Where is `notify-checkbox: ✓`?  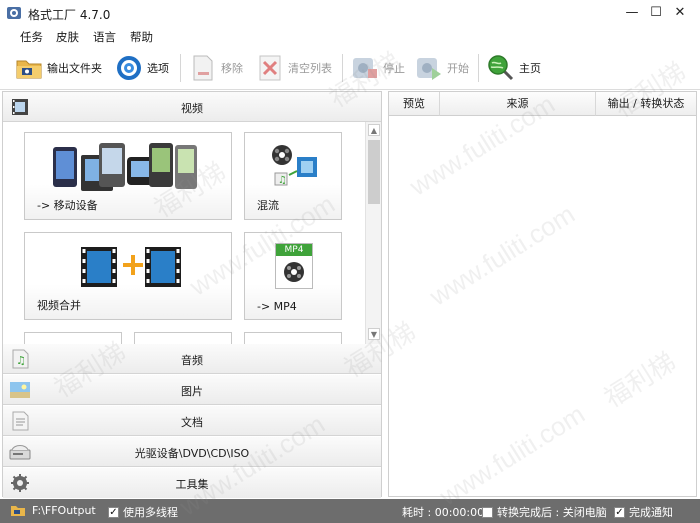 notify-checkbox: ✓ is located at coordinates (619, 512).